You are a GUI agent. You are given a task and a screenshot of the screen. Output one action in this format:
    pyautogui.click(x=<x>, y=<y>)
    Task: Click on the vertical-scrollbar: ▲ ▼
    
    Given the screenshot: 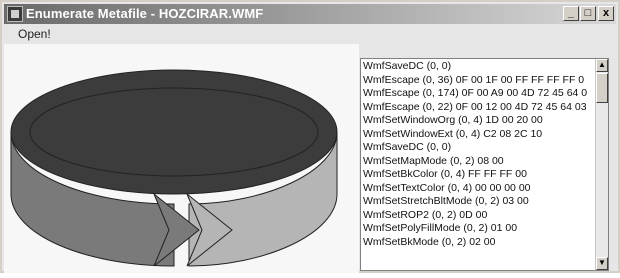 What is the action you would take?
    pyautogui.click(x=601, y=164)
    